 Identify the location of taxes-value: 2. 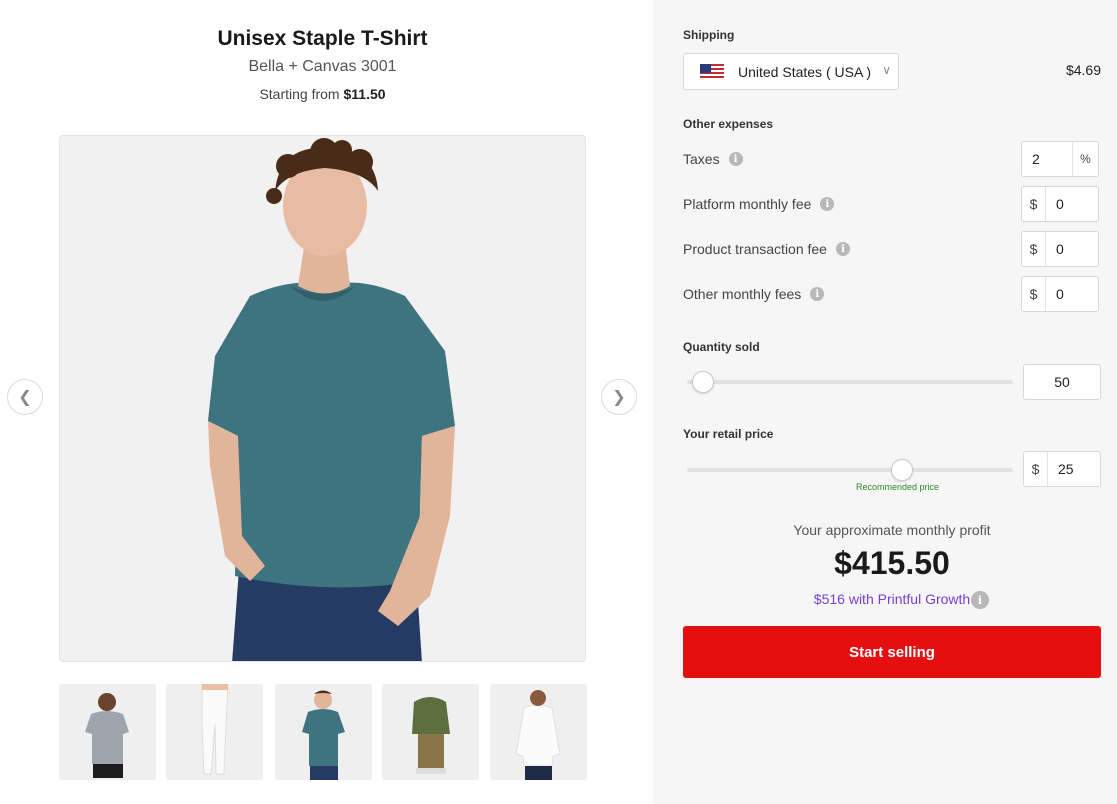
(1036, 159).